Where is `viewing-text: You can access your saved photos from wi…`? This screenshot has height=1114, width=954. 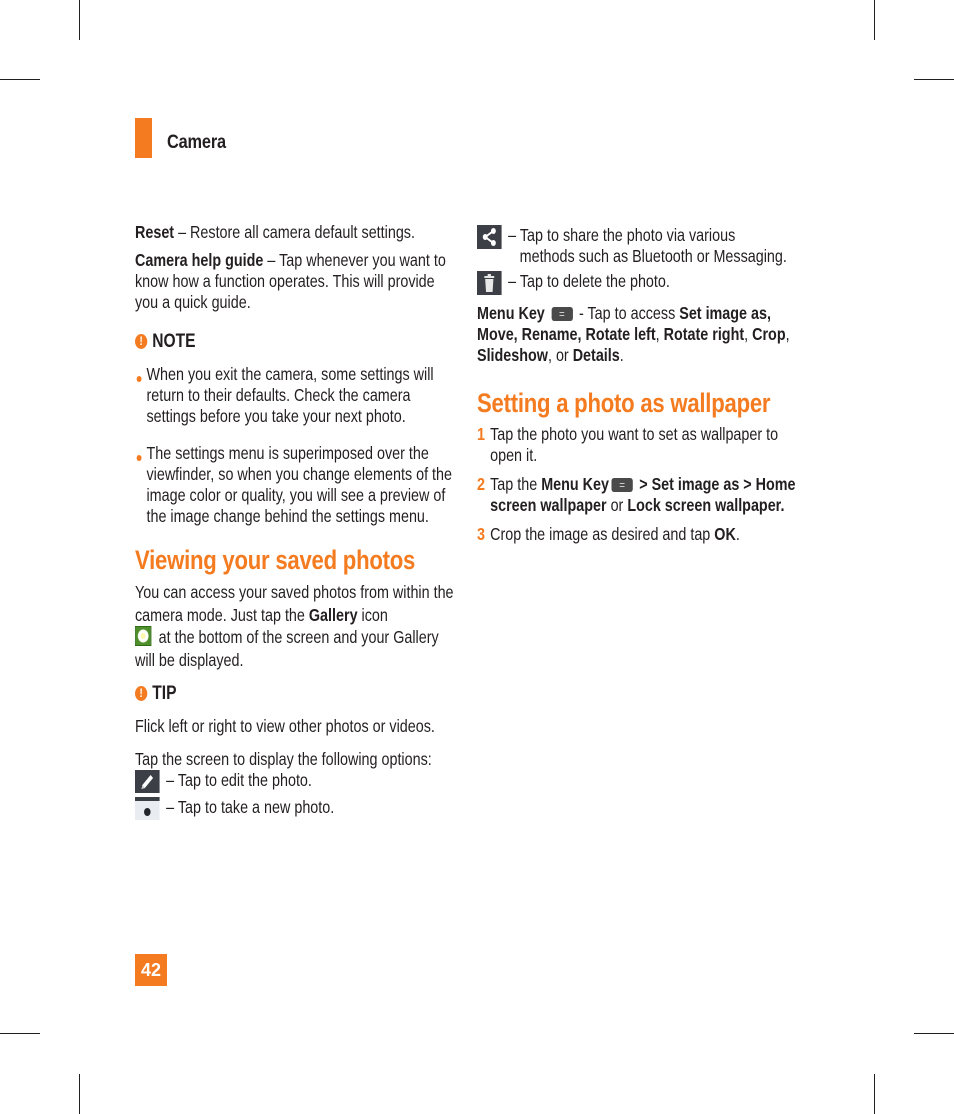
viewing-text: You can access your saved photos from wi… is located at coordinates (294, 603).